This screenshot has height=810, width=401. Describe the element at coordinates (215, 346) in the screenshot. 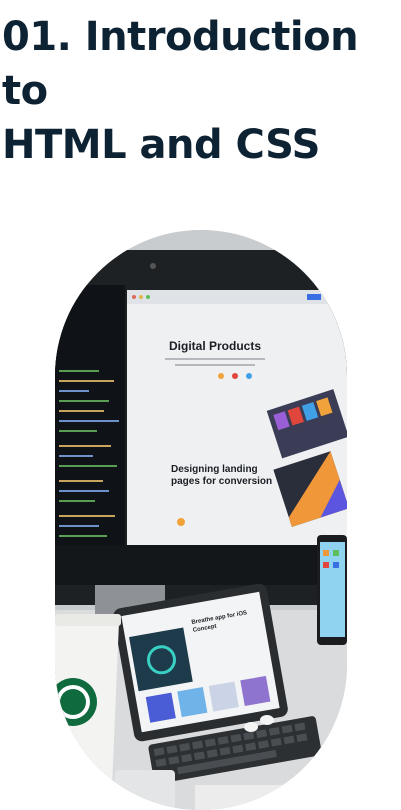

I see `monitor-heading: Digital Products` at that location.